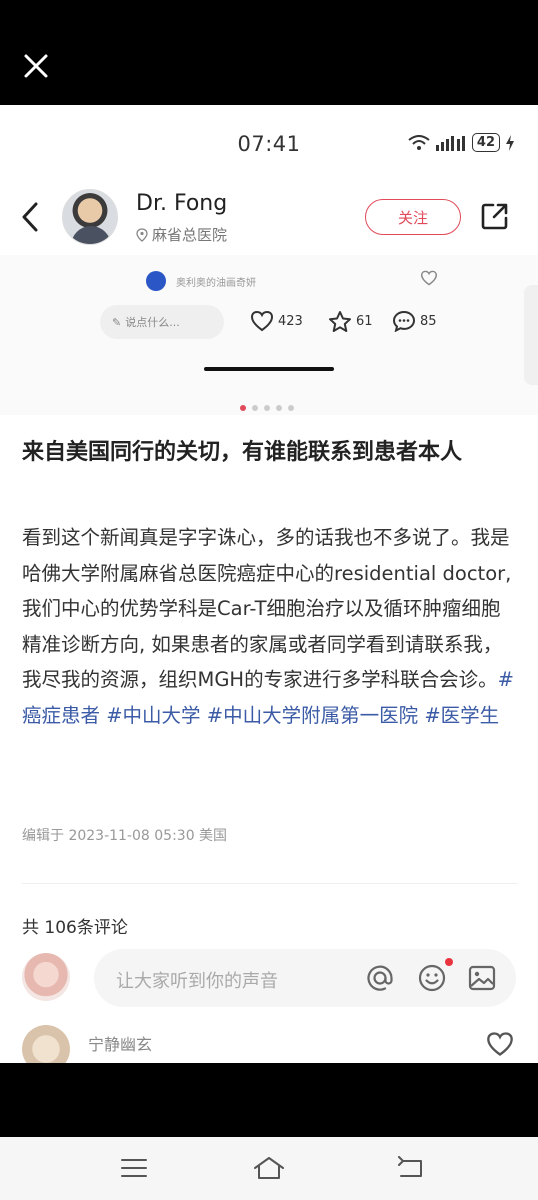 This screenshot has height=1200, width=538. I want to click on at-icon, so click(380, 978).